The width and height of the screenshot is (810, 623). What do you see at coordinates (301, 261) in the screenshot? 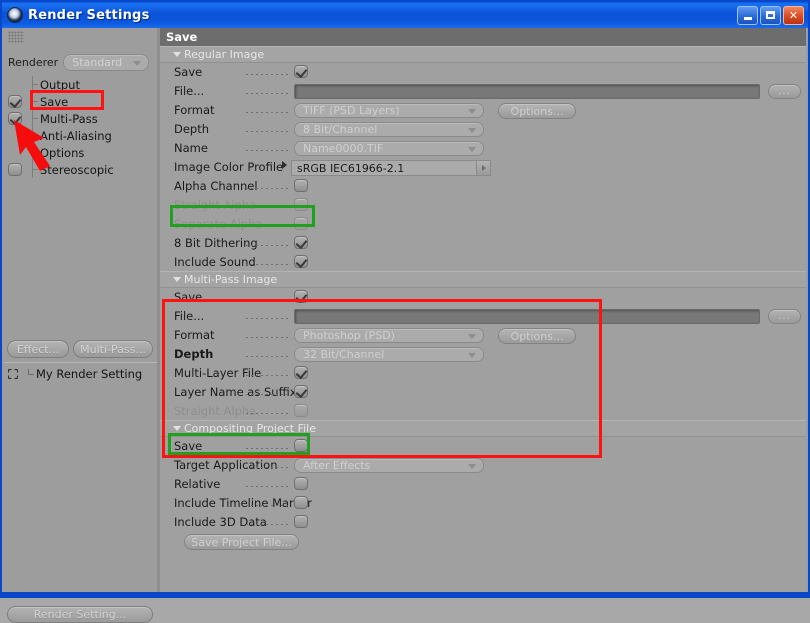
I see `checkbox-include-sound` at bounding box center [301, 261].